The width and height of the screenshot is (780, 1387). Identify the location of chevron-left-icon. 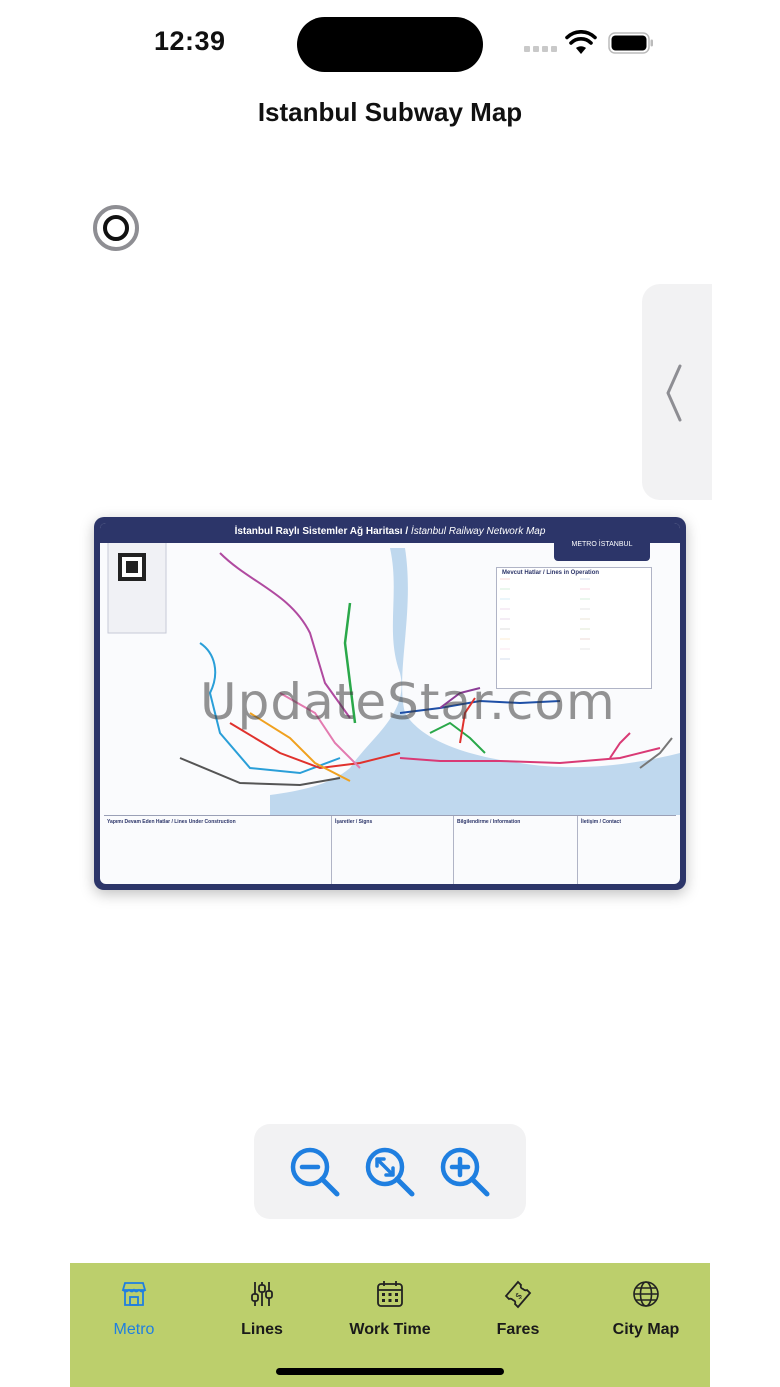
(674, 393).